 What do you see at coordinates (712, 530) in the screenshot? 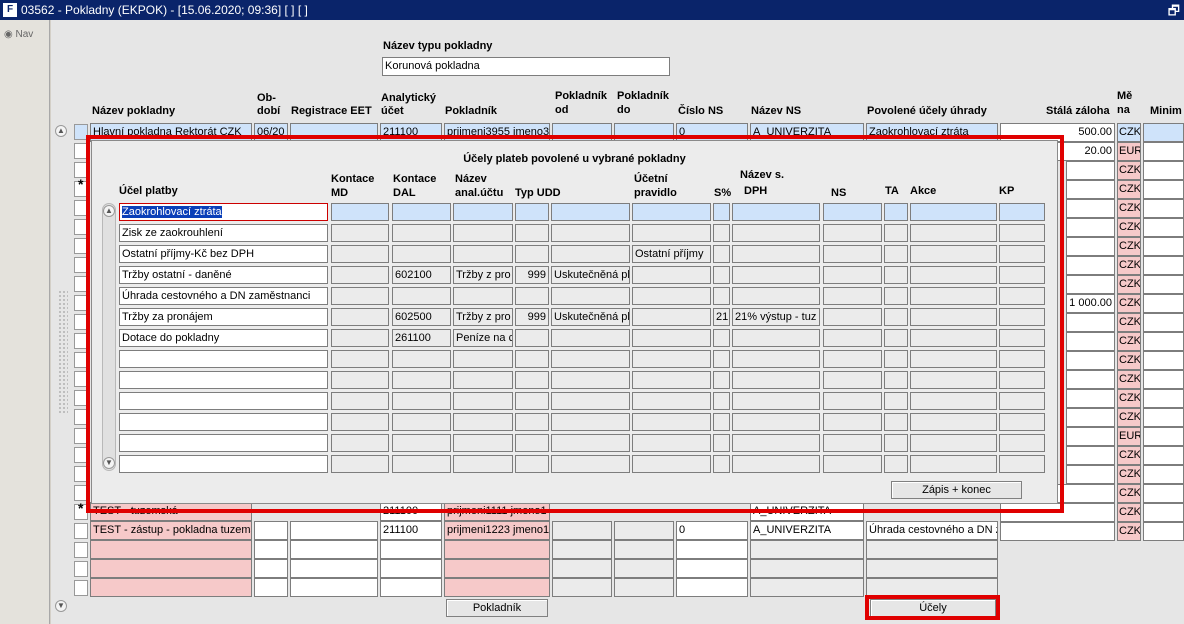
I see `grid-cell-cislo-ns: 0` at bounding box center [712, 530].